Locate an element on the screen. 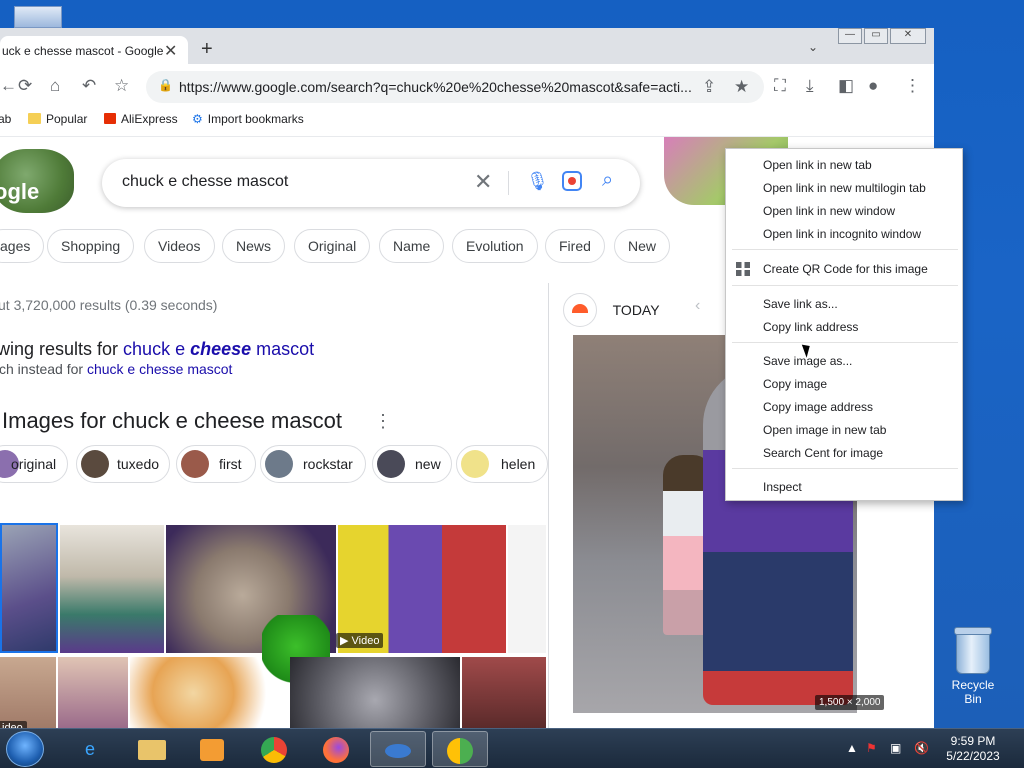 The image size is (1024, 768). new-tab-button: + is located at coordinates (207, 49).